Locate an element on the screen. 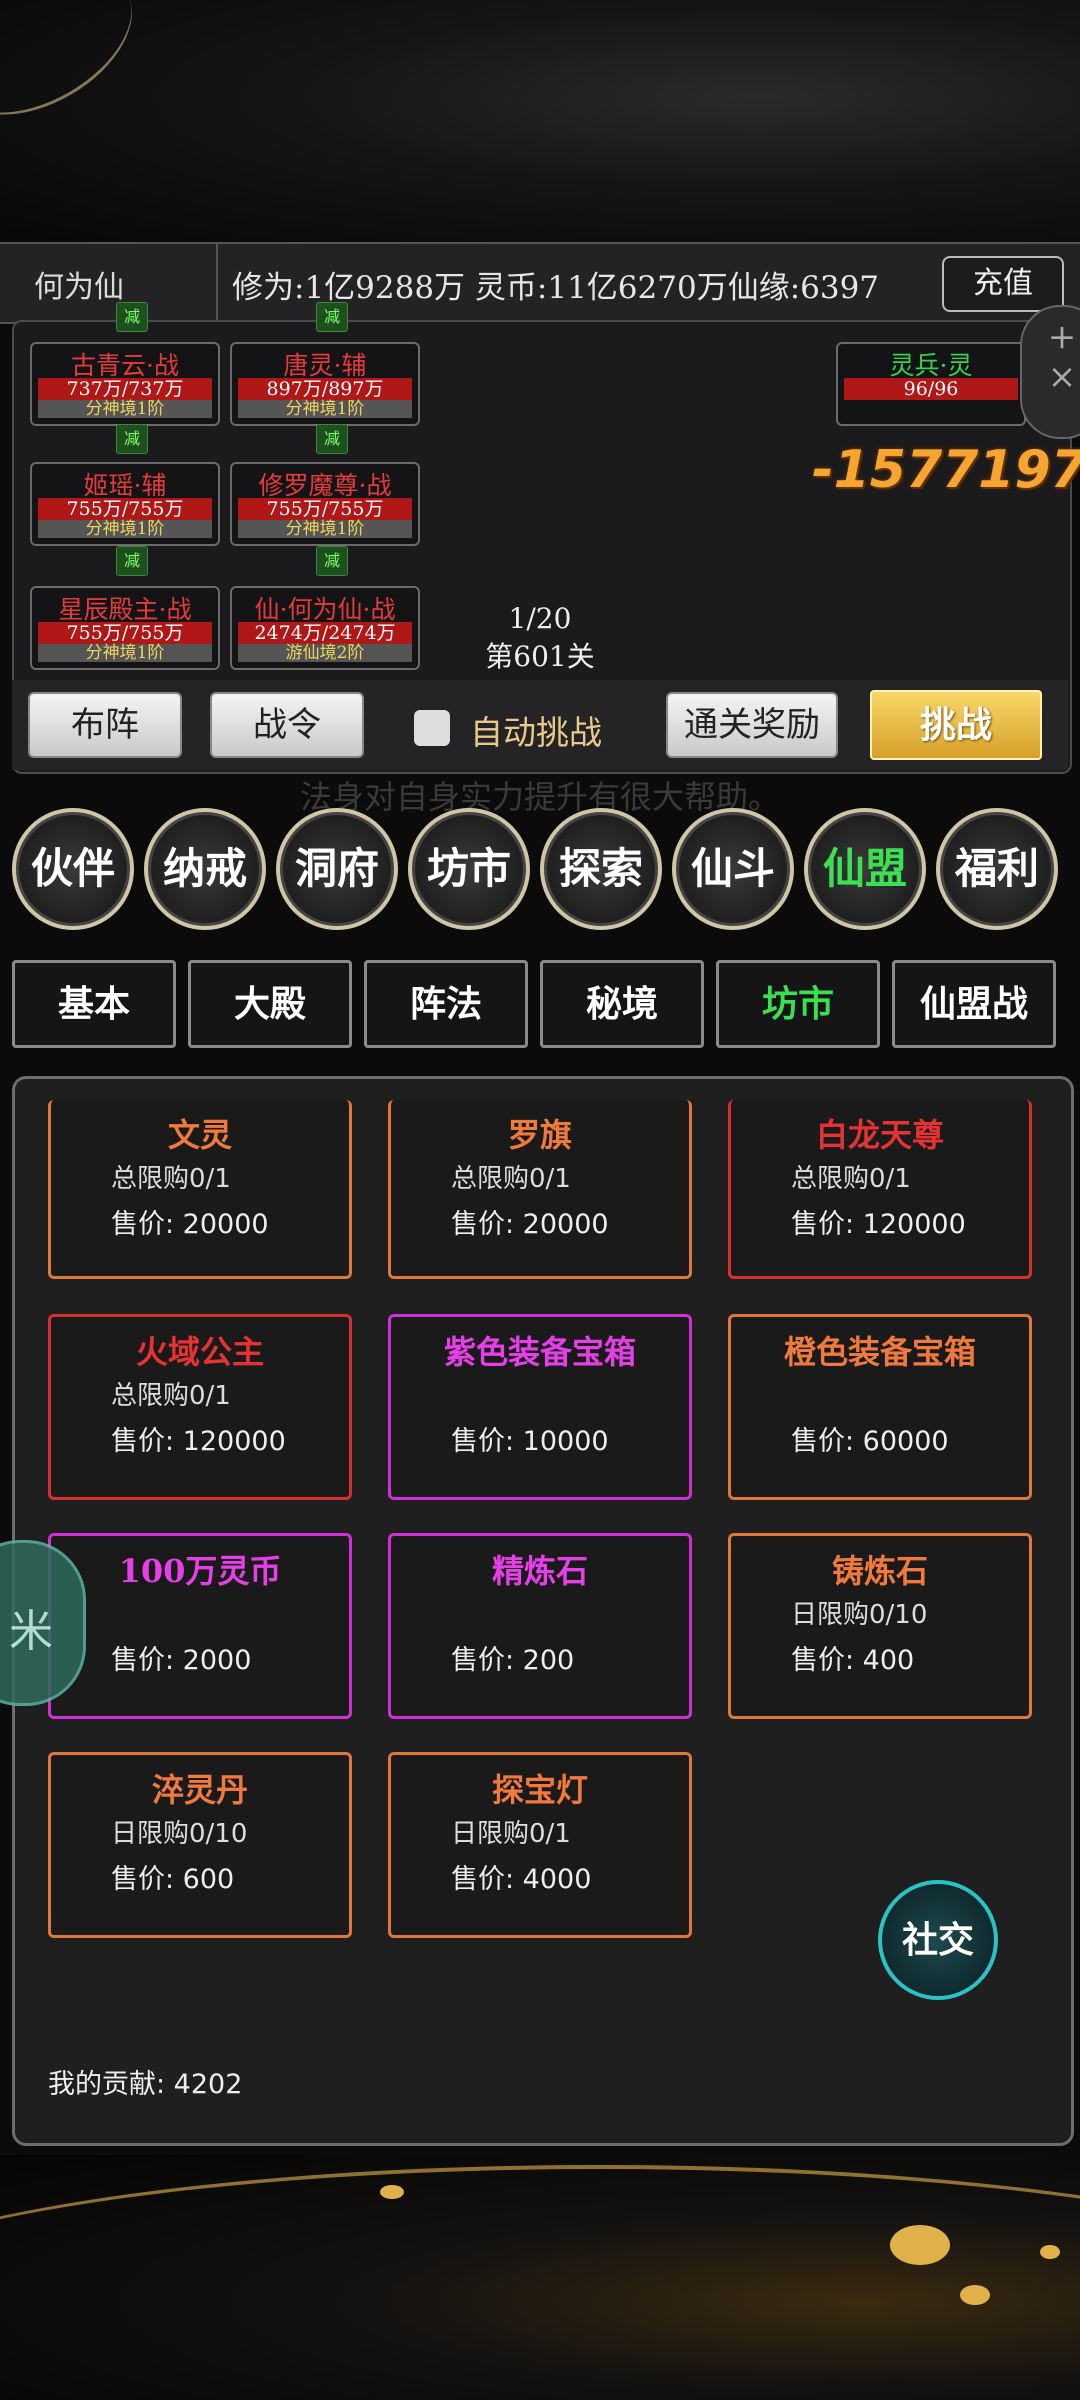  ally-unit-card: 仙·何为仙·战 2474万/2474万 游仙境2阶 is located at coordinates (325, 628).